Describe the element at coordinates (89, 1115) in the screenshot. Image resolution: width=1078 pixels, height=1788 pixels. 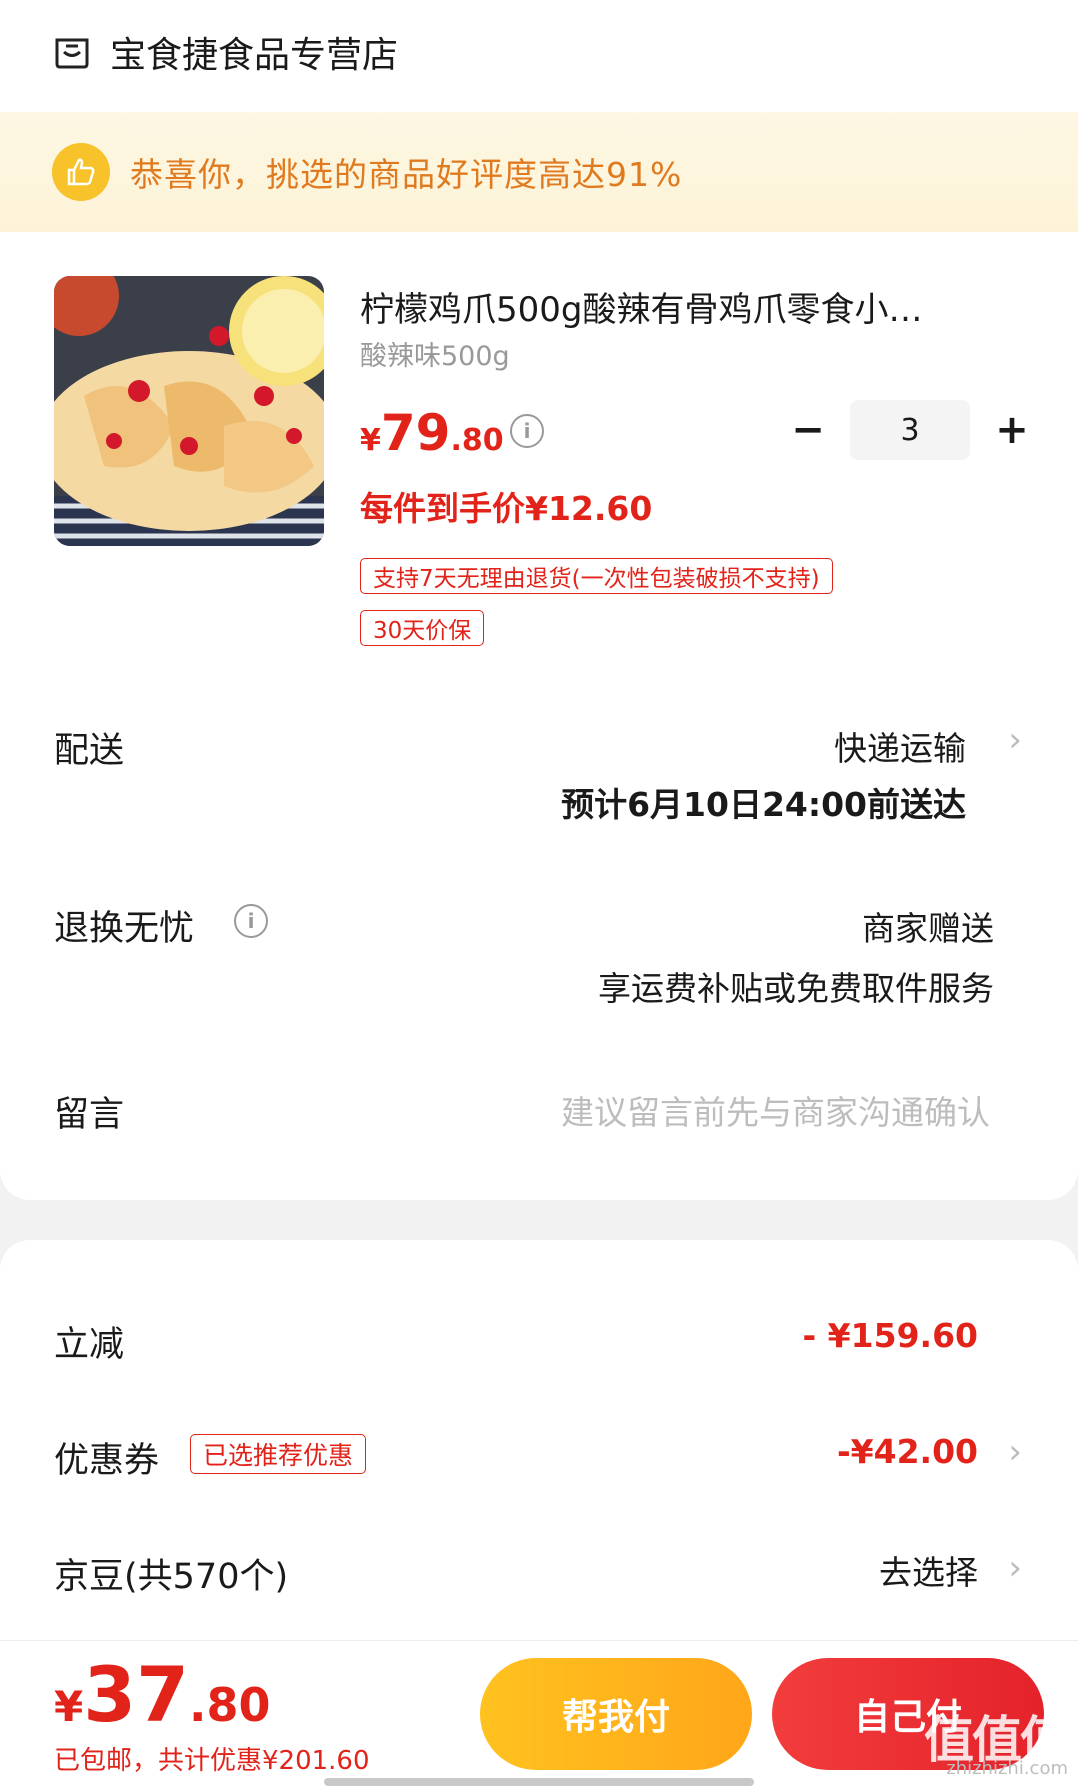
I see `message-label: 留言` at that location.